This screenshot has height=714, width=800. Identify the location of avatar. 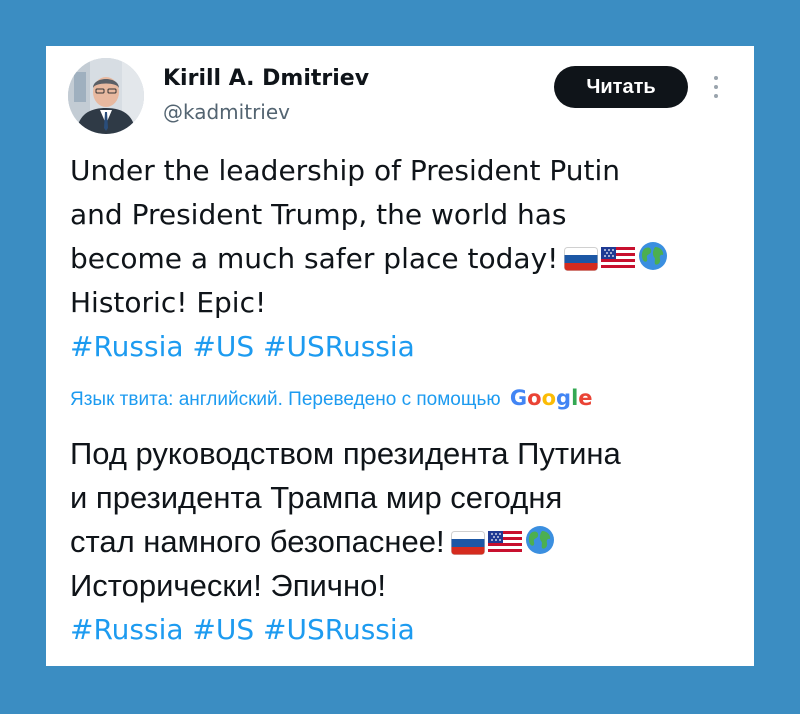
(106, 96).